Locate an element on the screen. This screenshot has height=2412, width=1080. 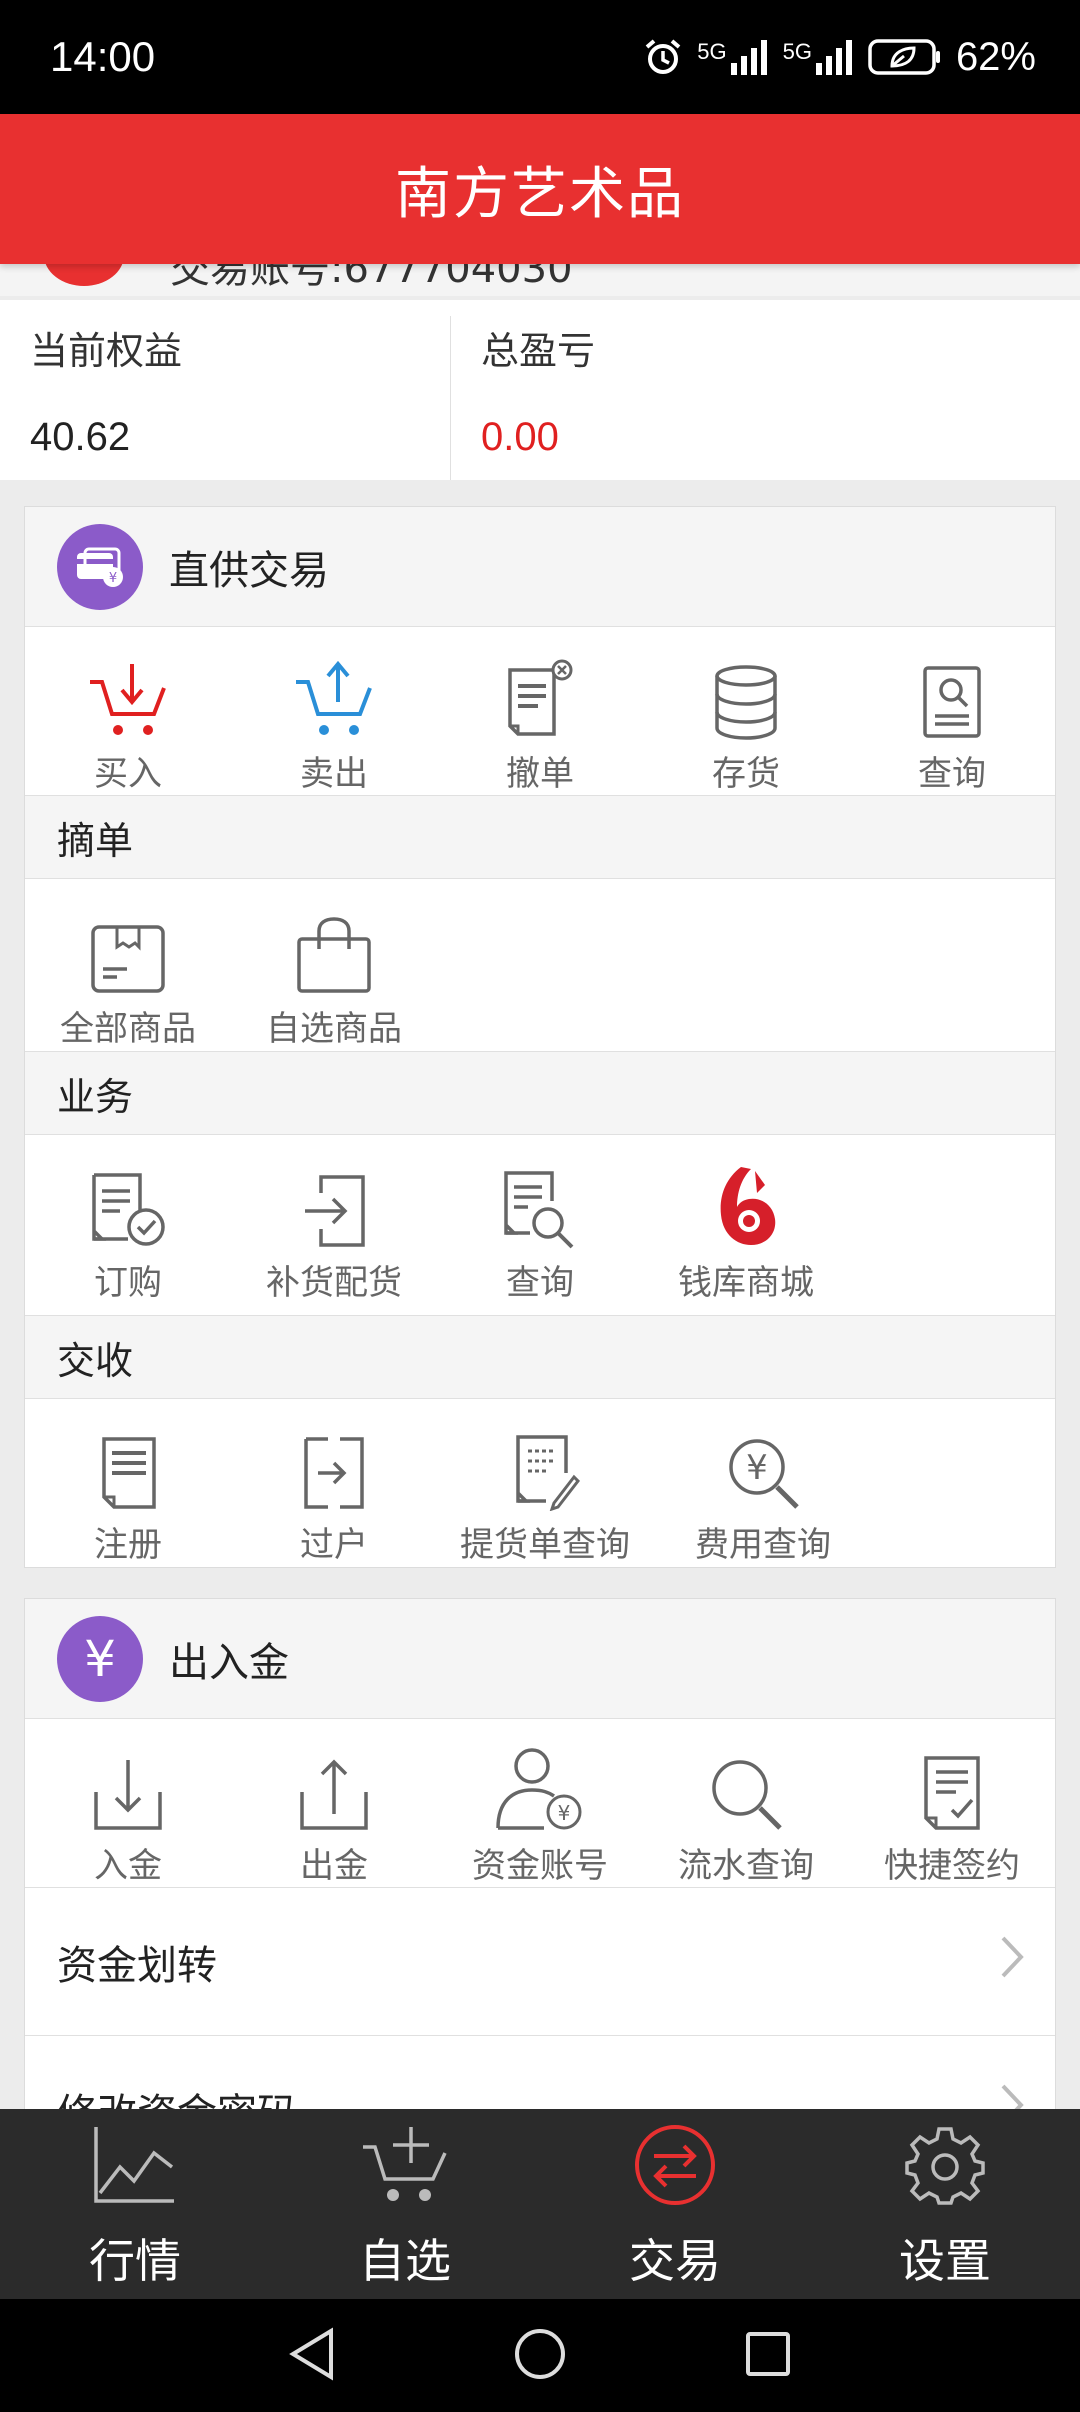
business-grid: 订购 补货配货 查询 钱库商城 is located at coordinates (540, 1225).